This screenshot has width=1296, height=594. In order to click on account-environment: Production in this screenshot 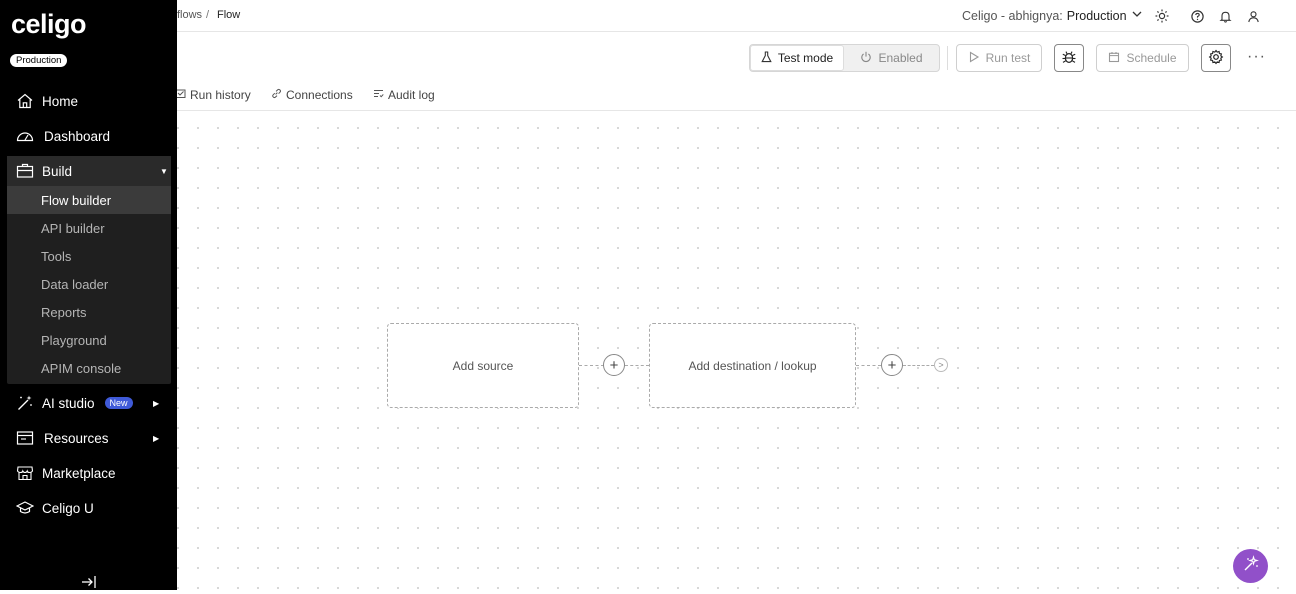, I will do `click(1096, 15)`.